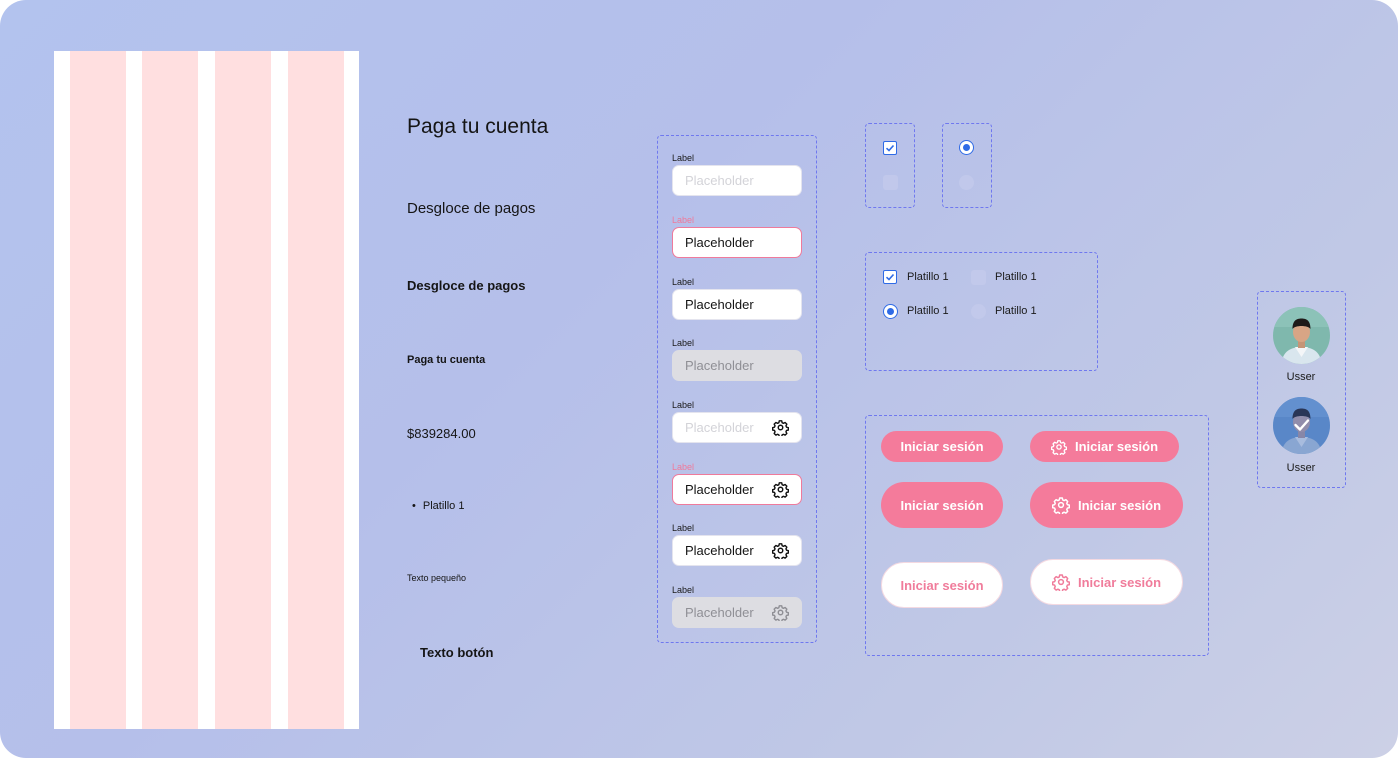 The width and height of the screenshot is (1398, 758). Describe the element at coordinates (457, 652) in the screenshot. I see `button-text-sample: Texto botón` at that location.